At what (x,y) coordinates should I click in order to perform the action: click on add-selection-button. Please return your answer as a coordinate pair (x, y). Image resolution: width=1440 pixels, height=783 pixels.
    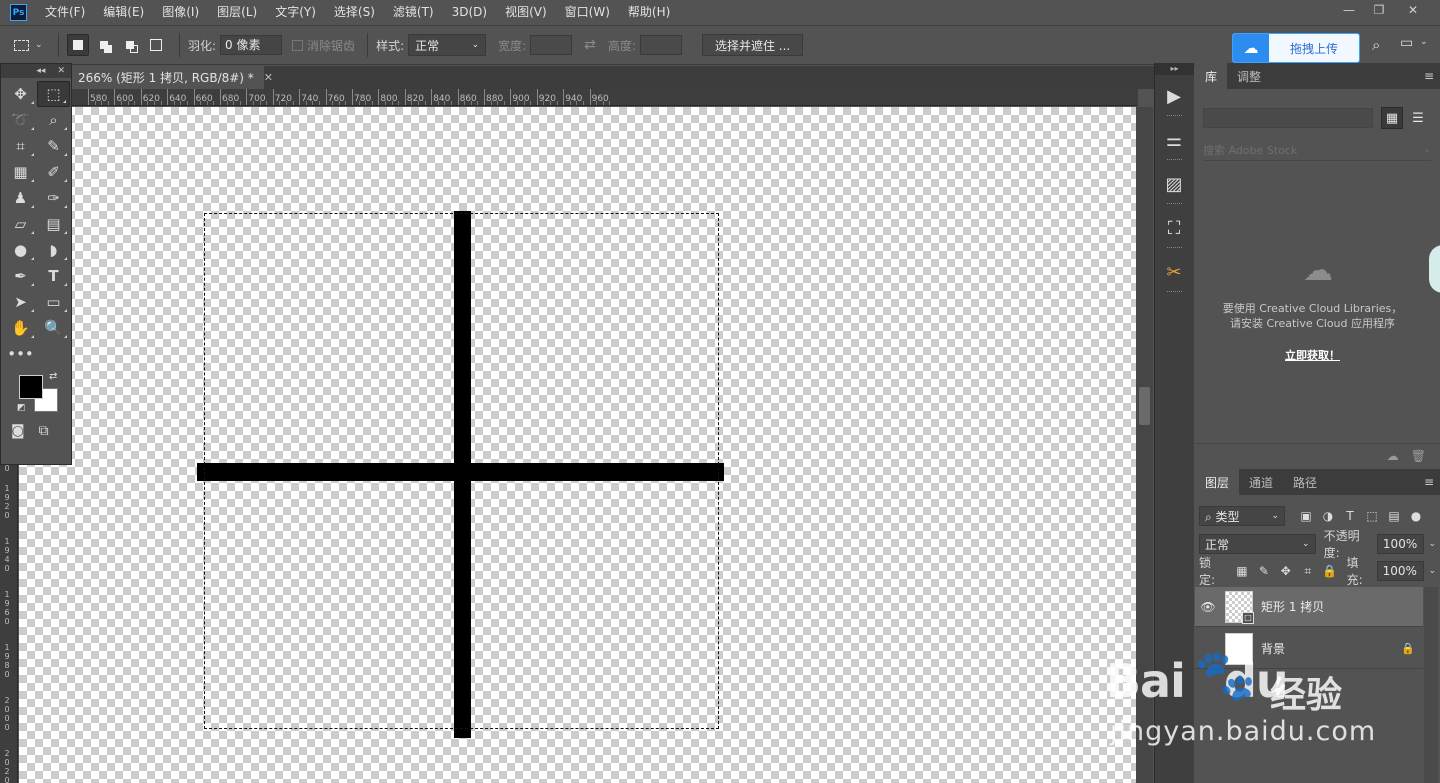
    Looking at the image, I should click on (104, 45).